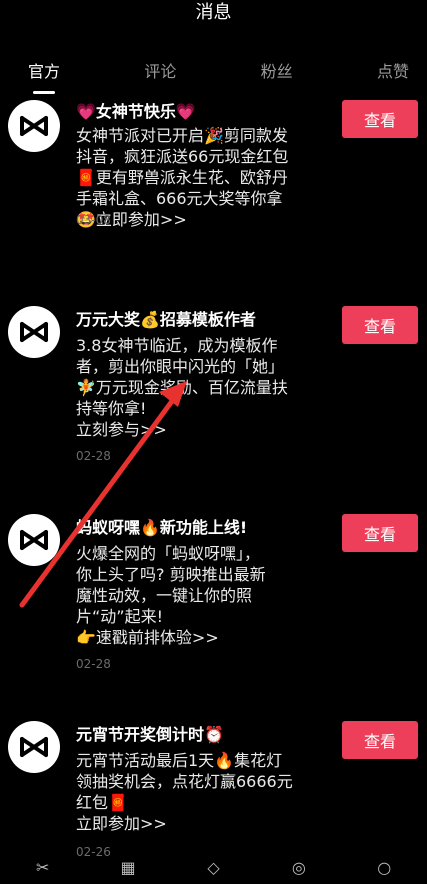 Image resolution: width=427 pixels, height=884 pixels. What do you see at coordinates (44, 73) in the screenshot?
I see `tab-official: 官方` at bounding box center [44, 73].